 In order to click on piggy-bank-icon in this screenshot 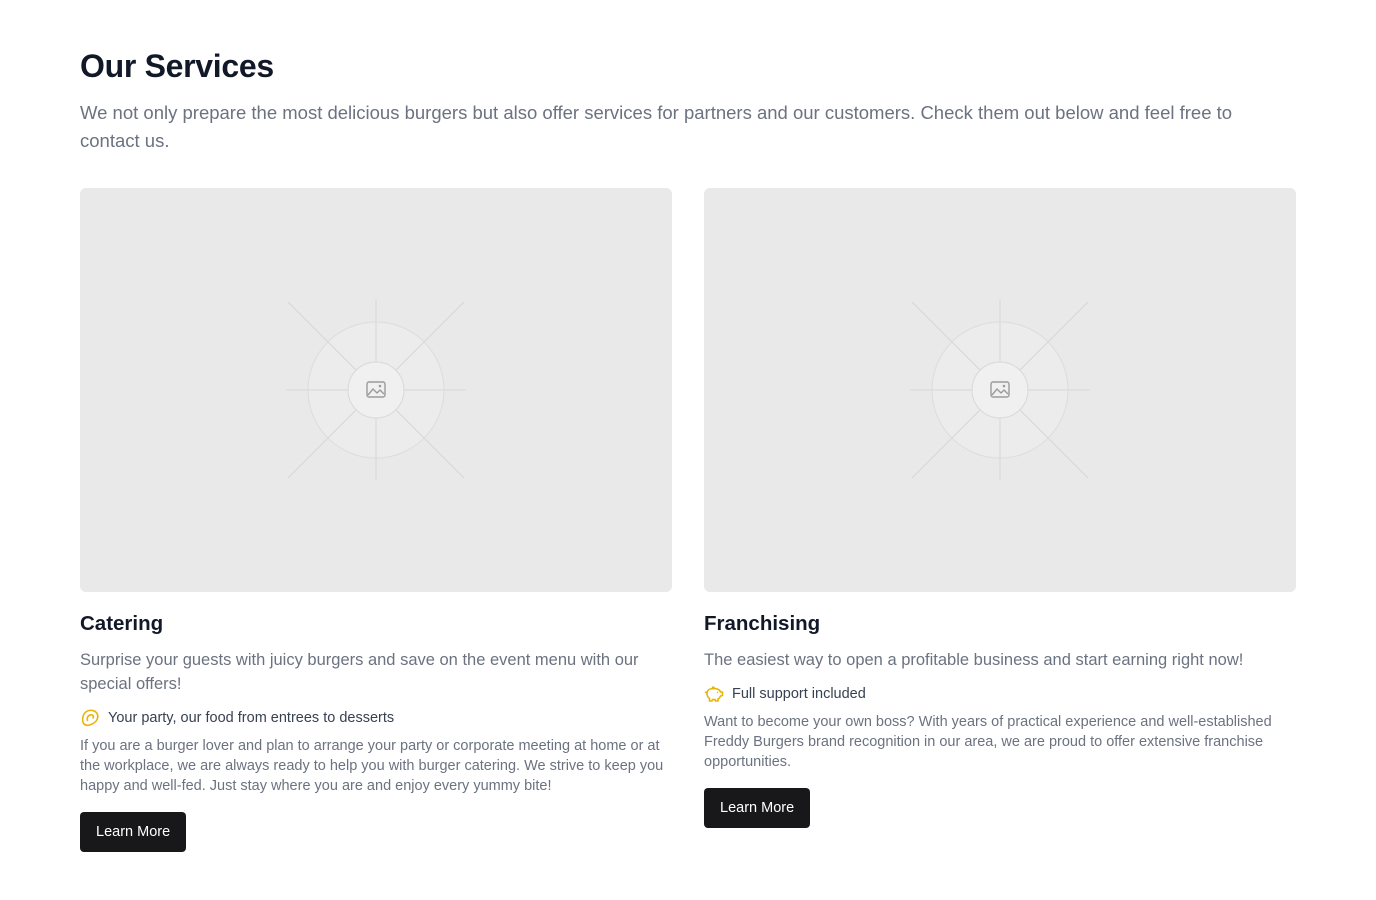, I will do `click(714, 694)`.